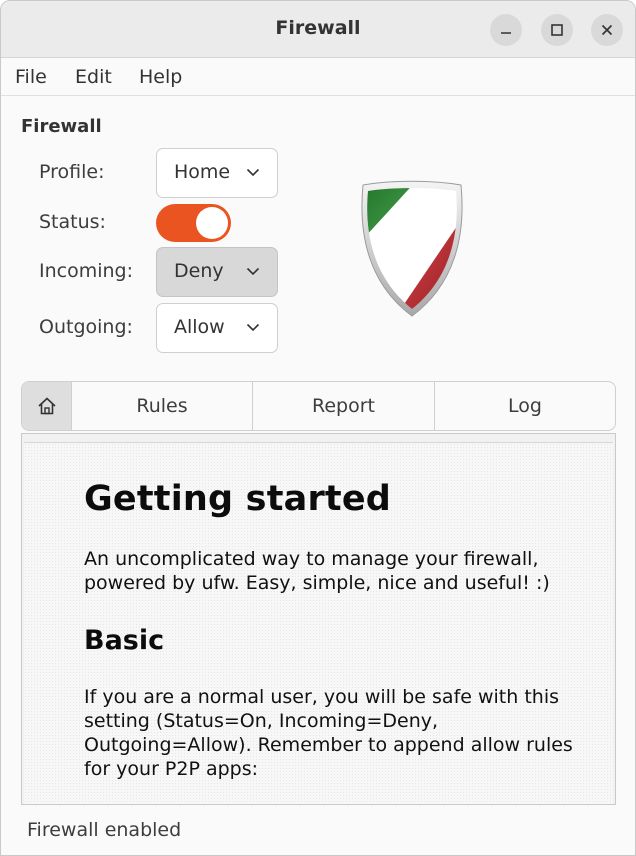 This screenshot has height=856, width=636. Describe the element at coordinates (31, 77) in the screenshot. I see `menu-file: File` at that location.